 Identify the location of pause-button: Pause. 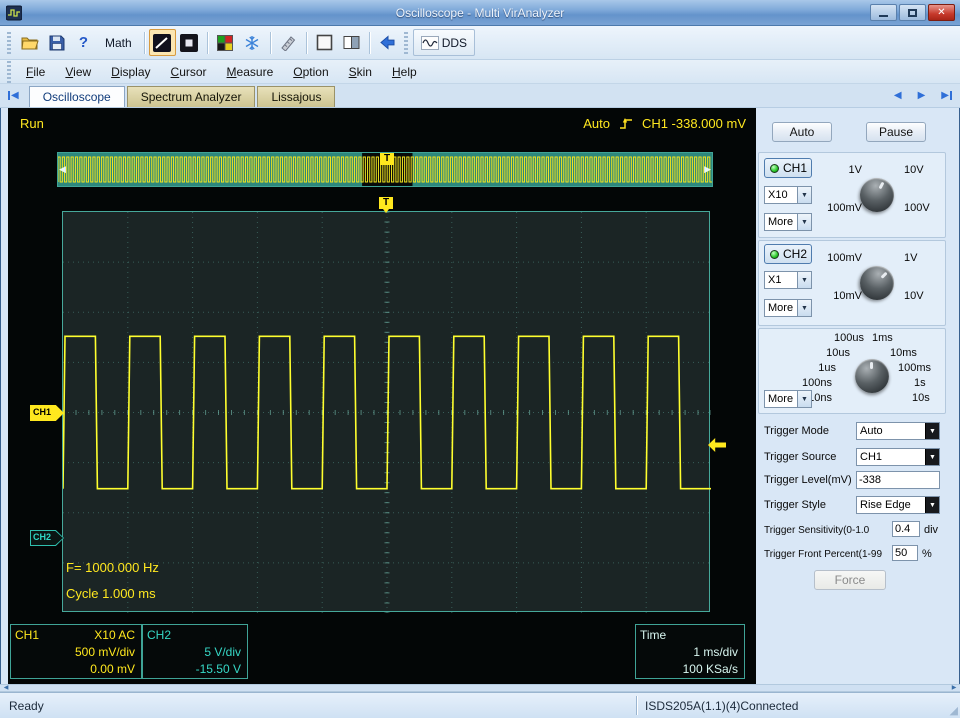
(896, 132).